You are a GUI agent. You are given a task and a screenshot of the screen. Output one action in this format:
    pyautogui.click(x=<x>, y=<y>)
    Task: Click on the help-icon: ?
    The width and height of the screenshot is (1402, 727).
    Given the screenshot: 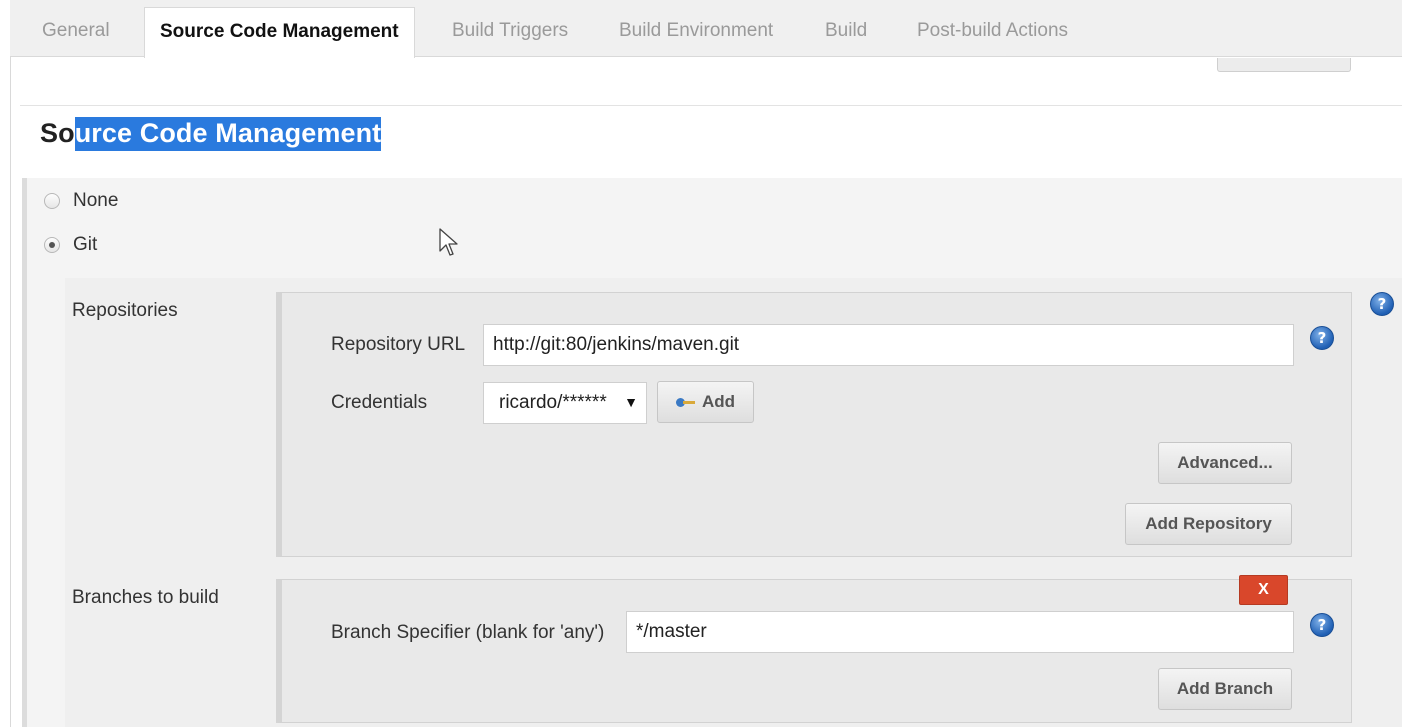 What is the action you would take?
    pyautogui.click(x=1382, y=304)
    